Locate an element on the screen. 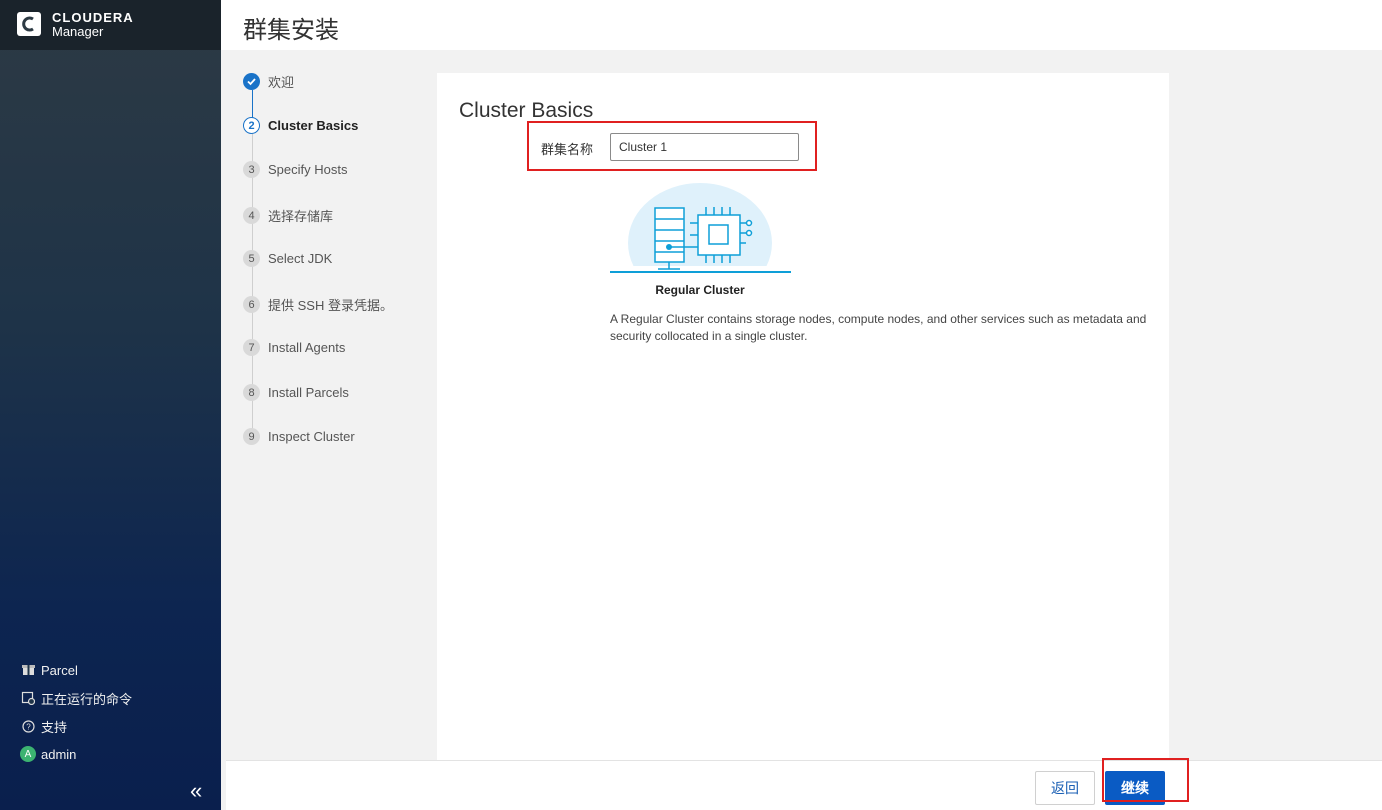 The width and height of the screenshot is (1382, 810). sidebar-item-support: ? 支持 is located at coordinates (76, 726).